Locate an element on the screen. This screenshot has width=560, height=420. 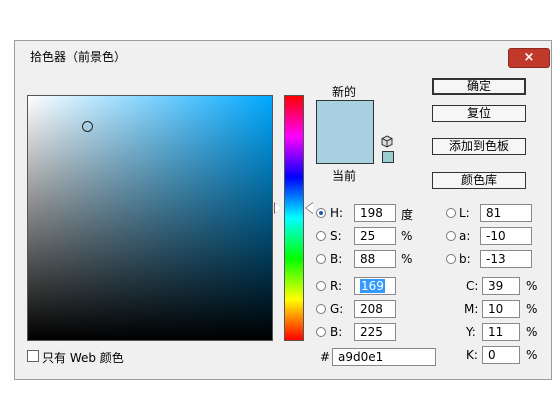
green-input: 208 is located at coordinates (375, 309).